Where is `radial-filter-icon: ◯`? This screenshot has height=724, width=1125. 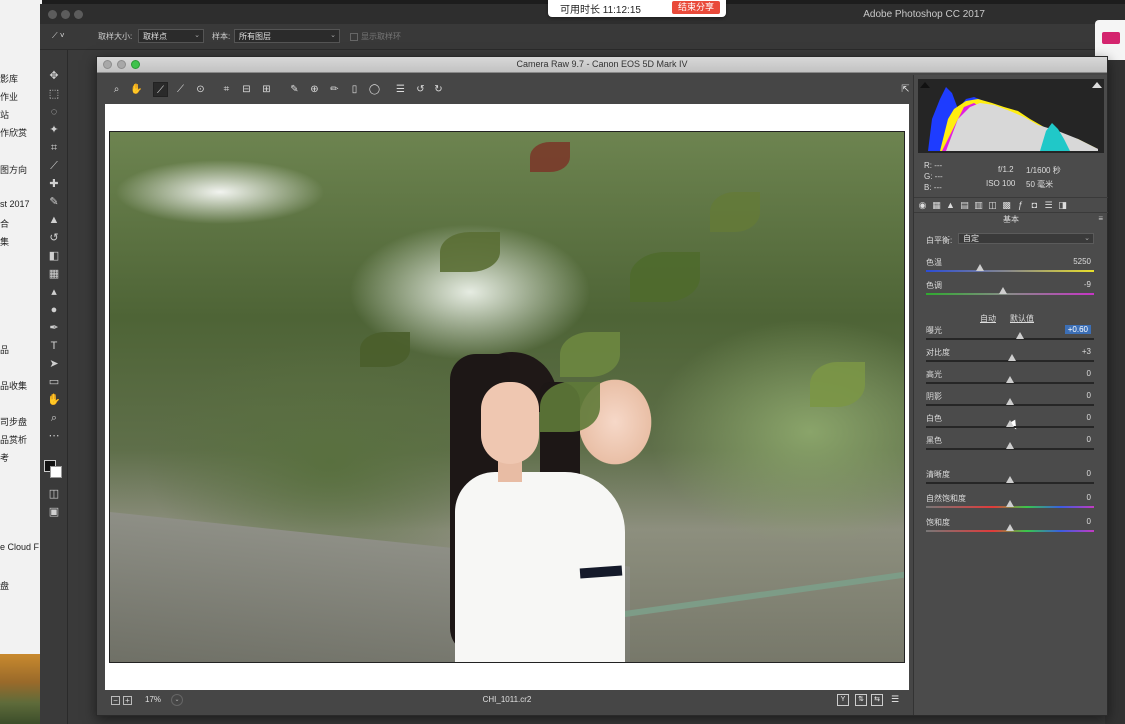 radial-filter-icon: ◯ is located at coordinates (374, 89).